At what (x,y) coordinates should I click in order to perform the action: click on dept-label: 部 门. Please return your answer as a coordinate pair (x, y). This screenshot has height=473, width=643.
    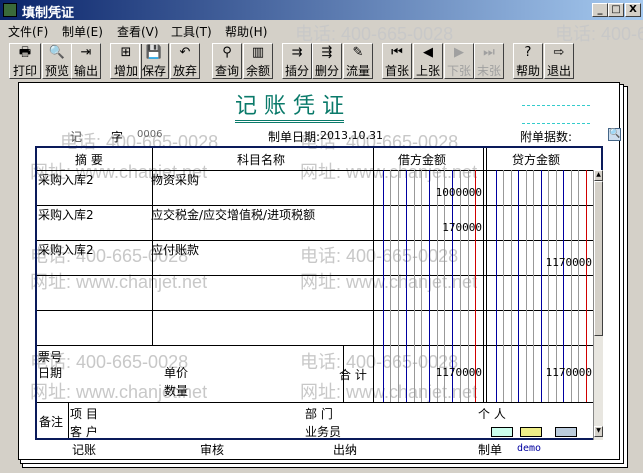
    Looking at the image, I should click on (319, 414).